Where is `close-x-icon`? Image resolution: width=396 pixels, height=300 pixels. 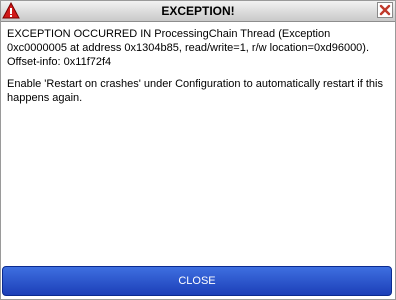 close-x-icon is located at coordinates (385, 10).